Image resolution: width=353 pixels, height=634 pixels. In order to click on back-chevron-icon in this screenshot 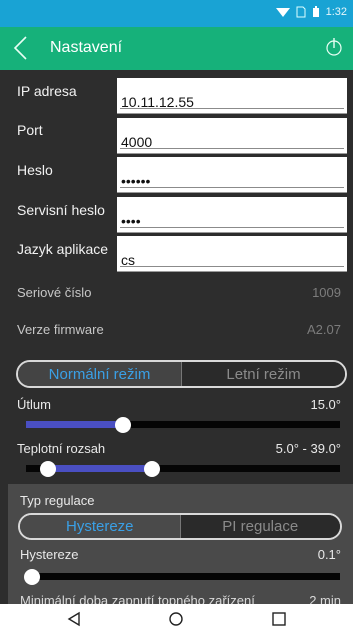, I will do `click(22, 48)`.